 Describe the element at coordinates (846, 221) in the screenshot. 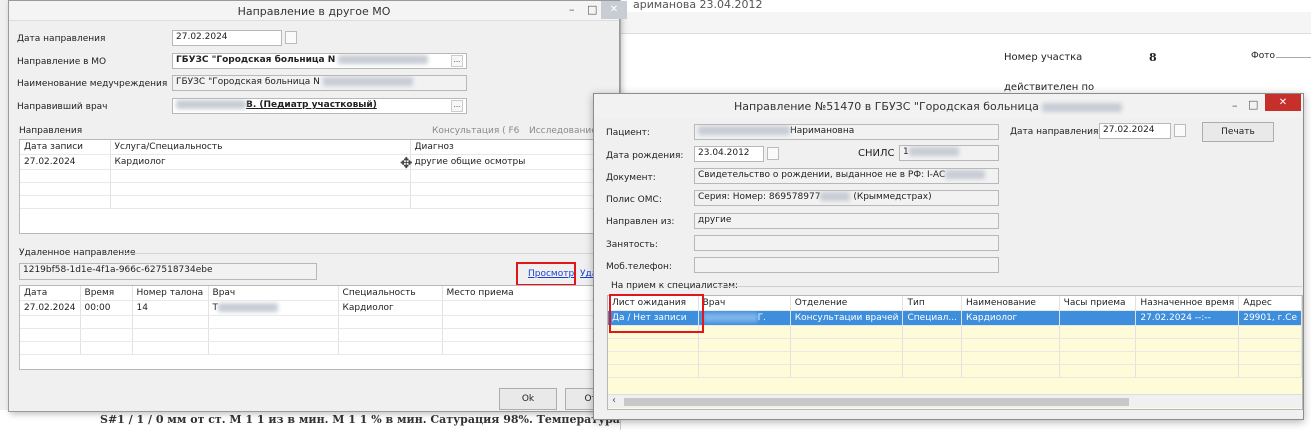

I see `from-field: другие` at that location.